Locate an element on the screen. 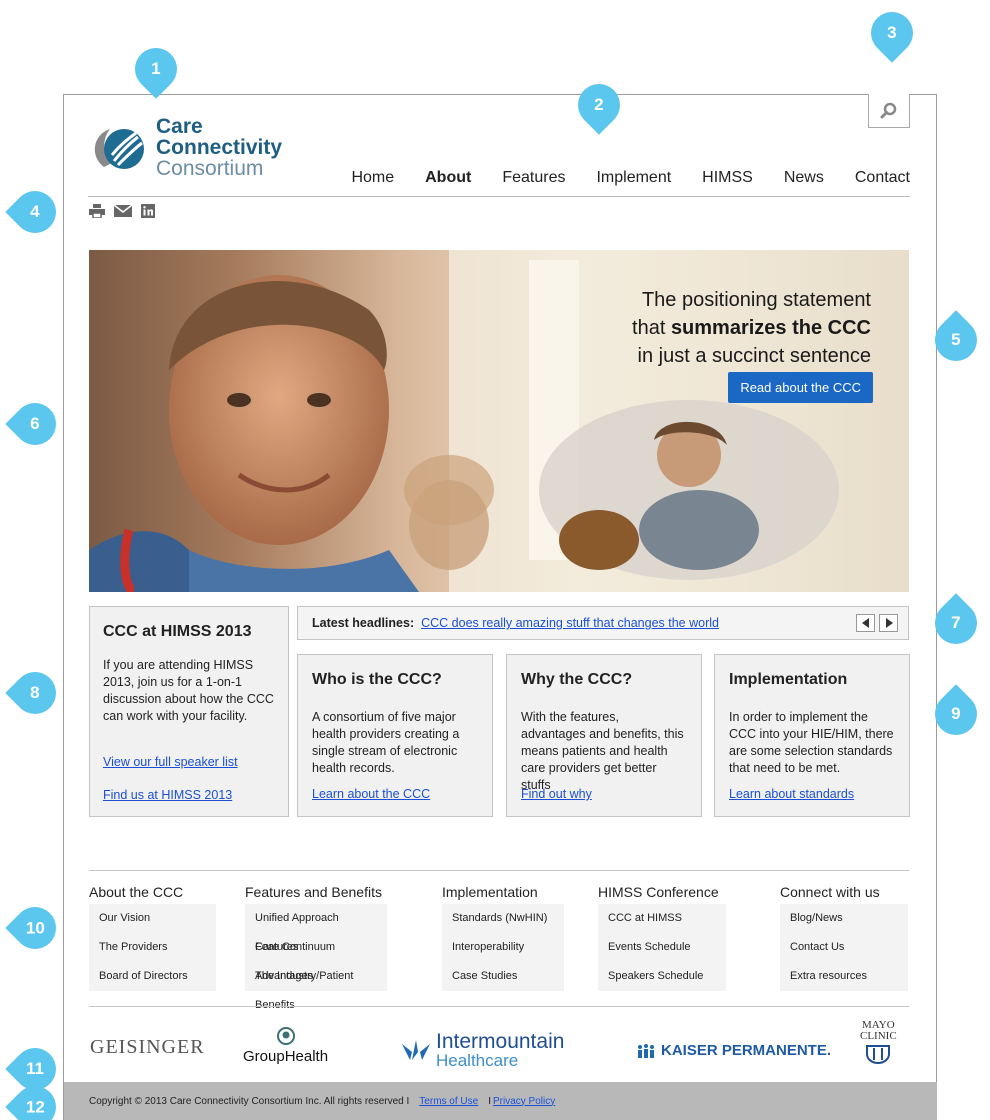 This screenshot has width=990, height=1120. nav-implement: Implement is located at coordinates (633, 178).